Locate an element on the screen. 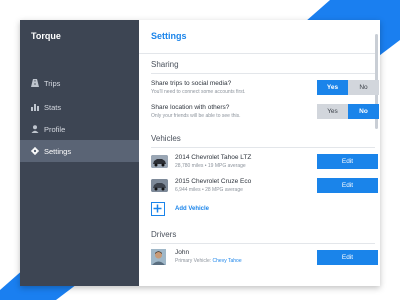  share-trips-no-button: No is located at coordinates (363, 87).